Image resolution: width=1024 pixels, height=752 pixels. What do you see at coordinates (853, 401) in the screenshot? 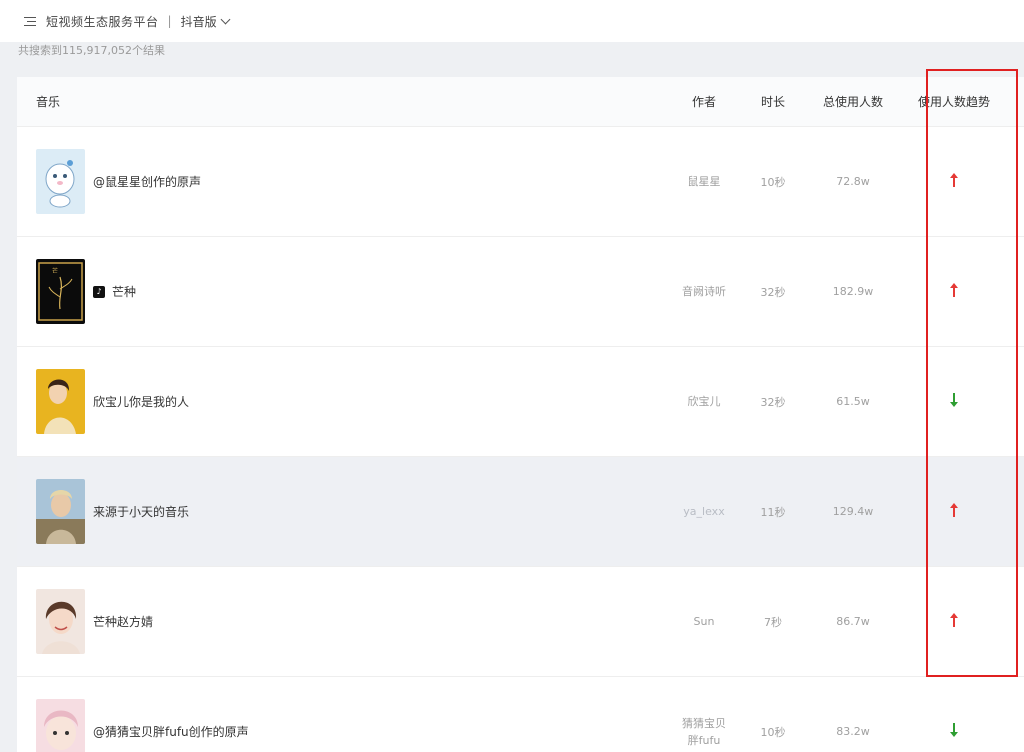
I see `total-users: 61.5w` at bounding box center [853, 401].